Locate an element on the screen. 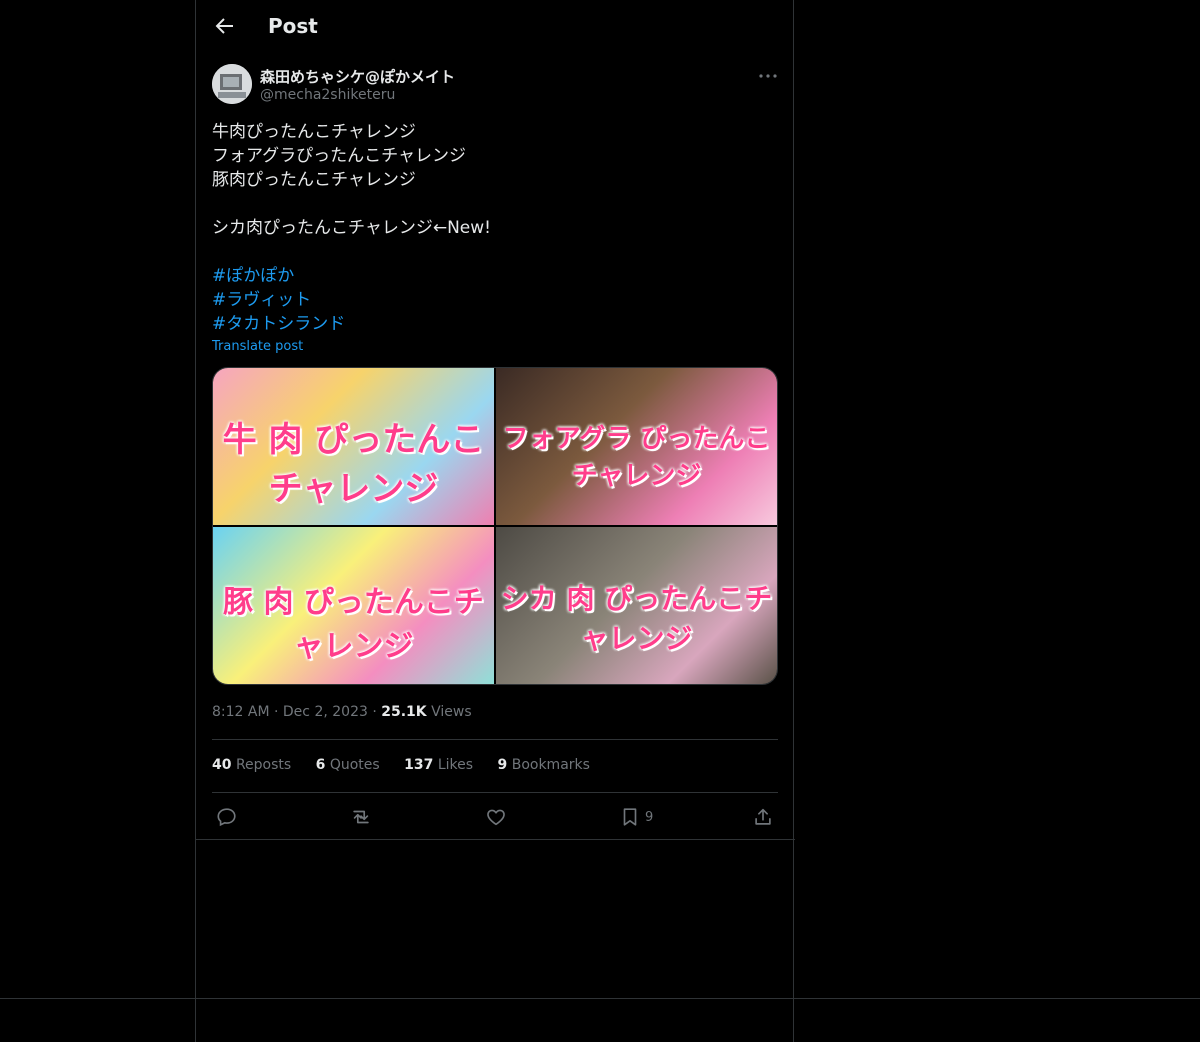  post-line: シカ肉ぴったんこチャレンジ←New! is located at coordinates (351, 228).